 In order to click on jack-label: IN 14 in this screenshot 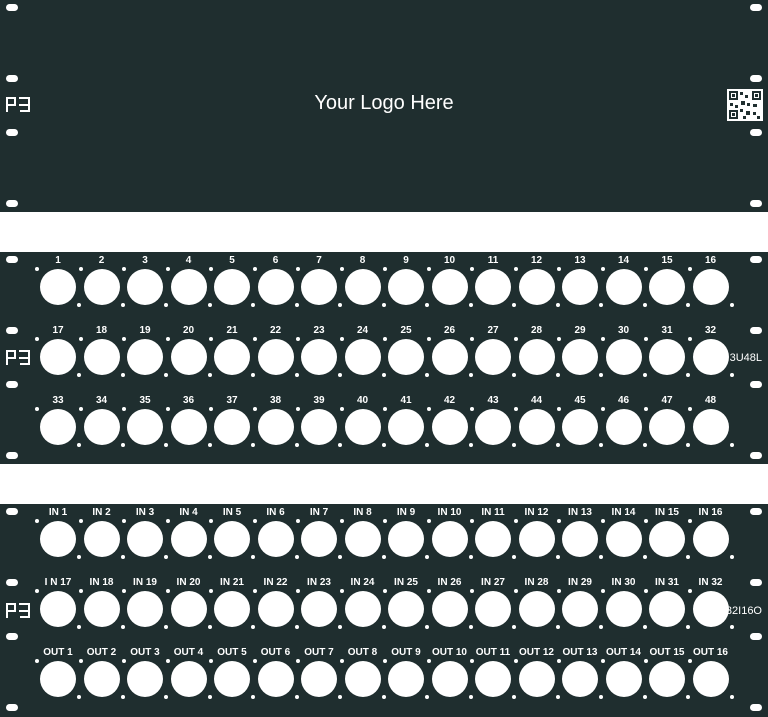, I will do `click(623, 512)`.